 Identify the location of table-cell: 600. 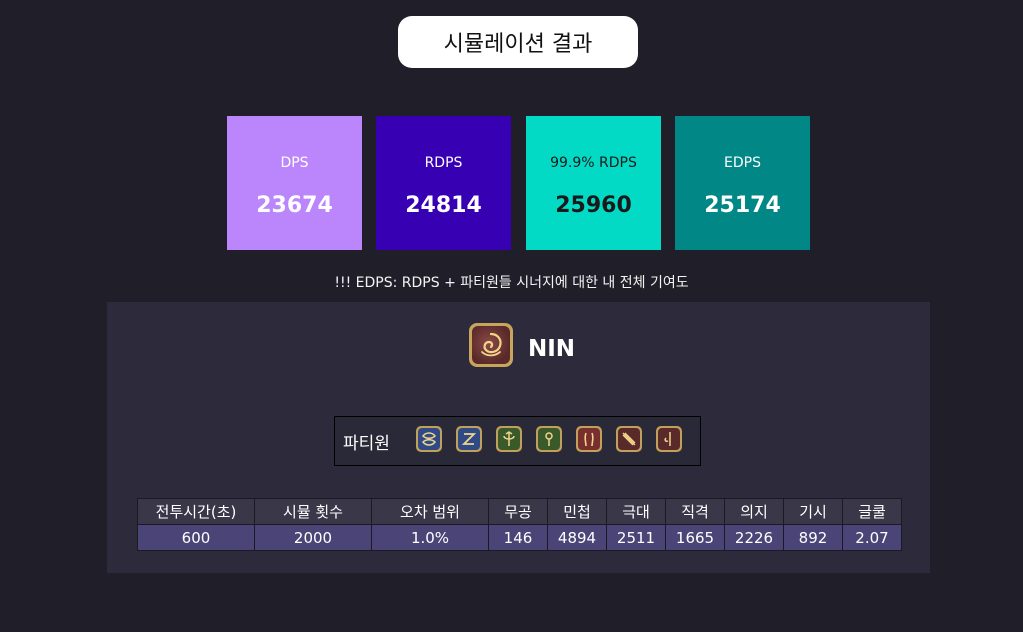
(196, 537).